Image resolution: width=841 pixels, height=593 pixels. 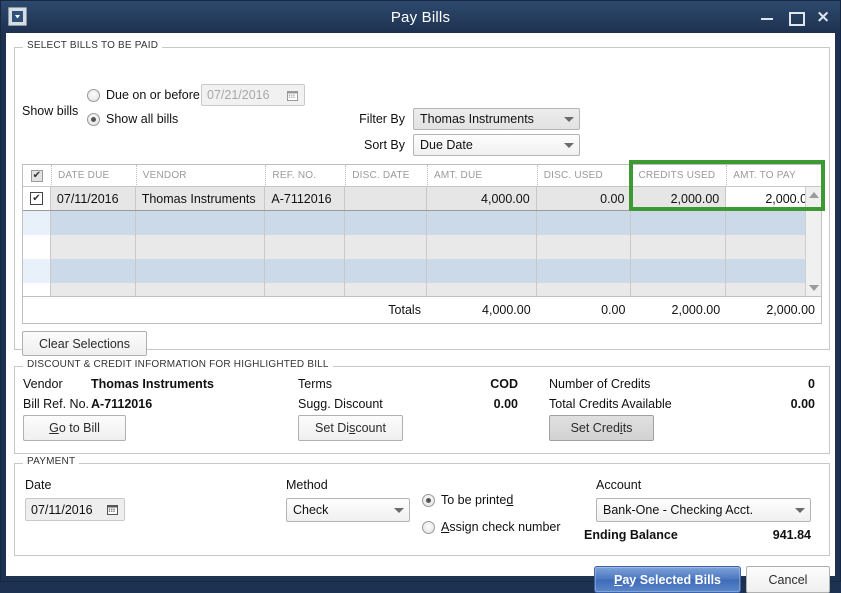 I want to click on window-title: Pay Bills, so click(x=420, y=17).